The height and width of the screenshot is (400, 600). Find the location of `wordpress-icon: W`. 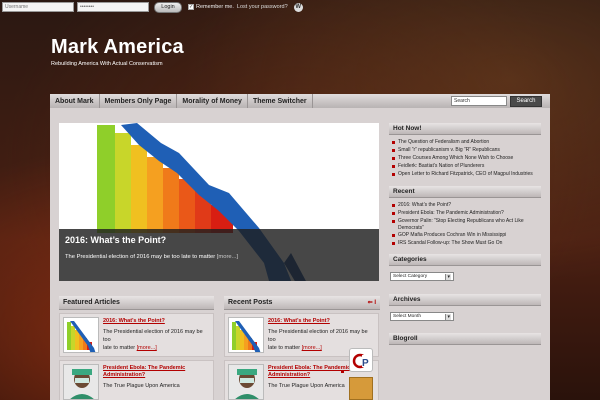

wordpress-icon: W is located at coordinates (298, 7).